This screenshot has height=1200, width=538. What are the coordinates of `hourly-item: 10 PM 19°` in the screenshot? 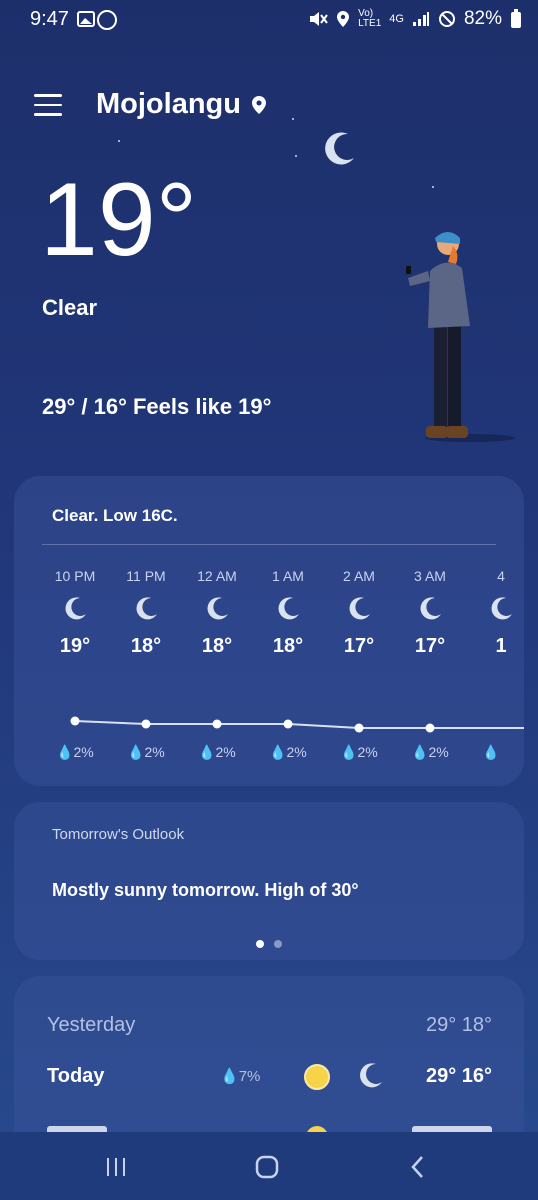 It's located at (75, 613).